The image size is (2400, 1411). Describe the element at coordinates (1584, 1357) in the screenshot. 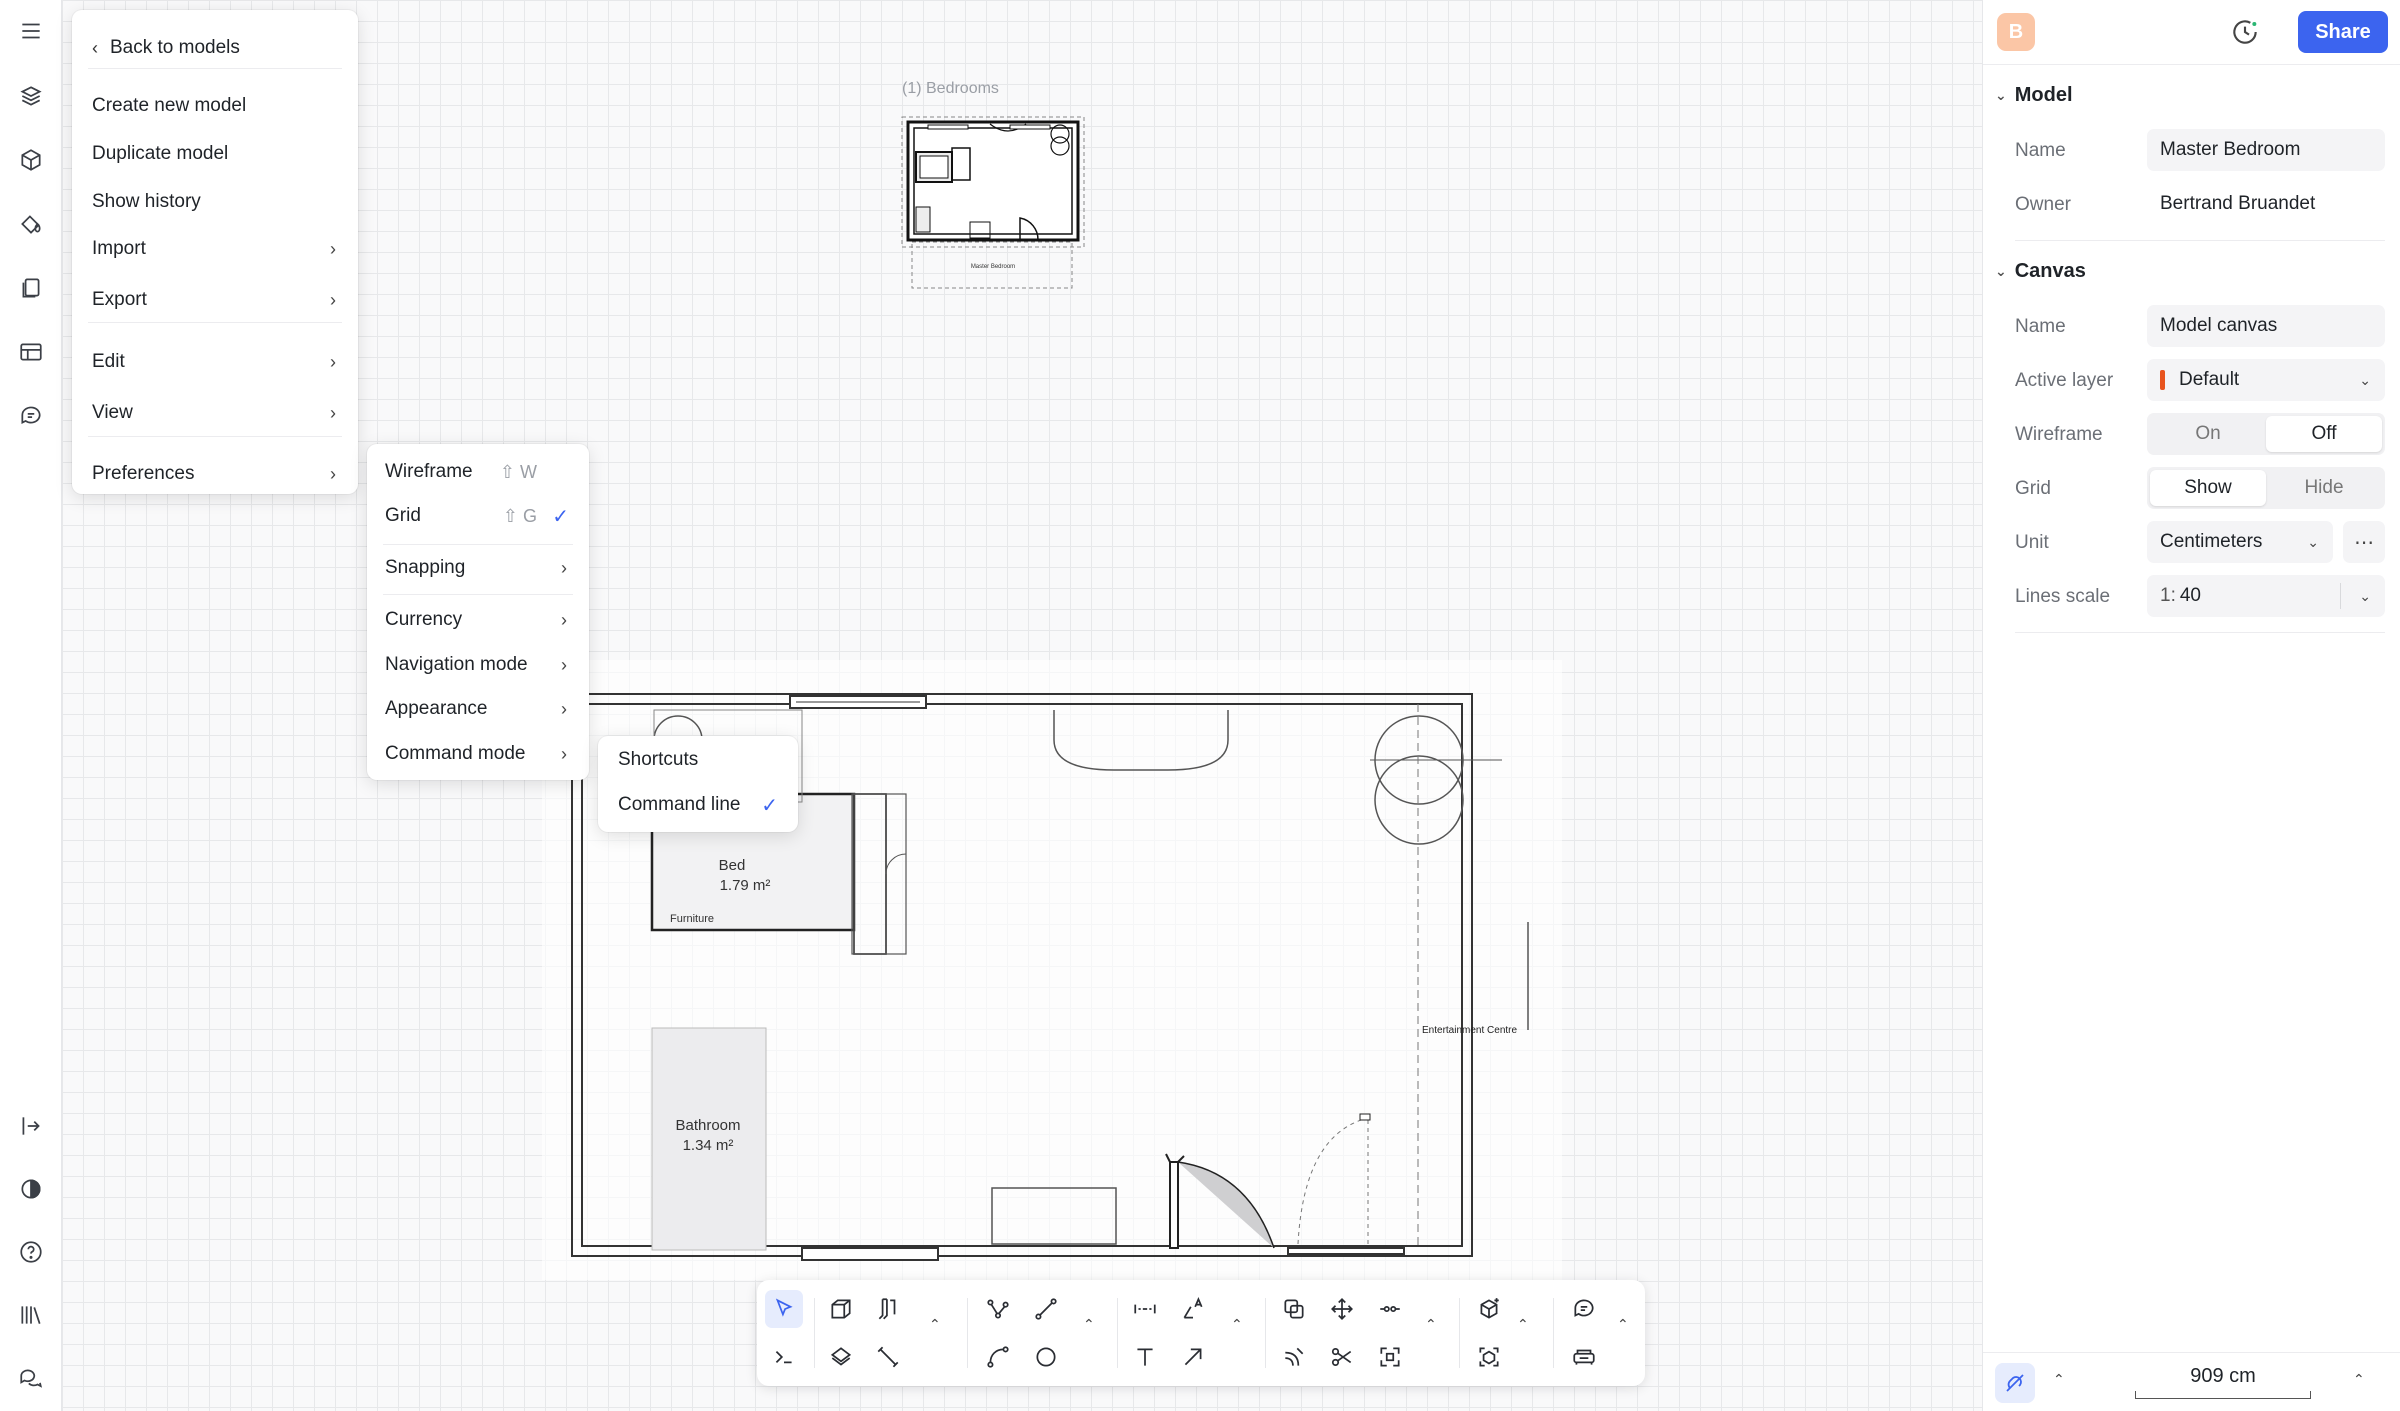

I see `furniture-tool-icon` at that location.